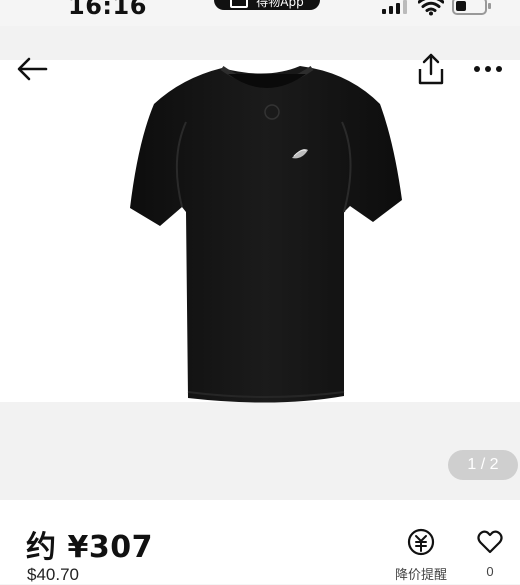 The width and height of the screenshot is (520, 585). I want to click on status-time: 16:16, so click(107, 10).